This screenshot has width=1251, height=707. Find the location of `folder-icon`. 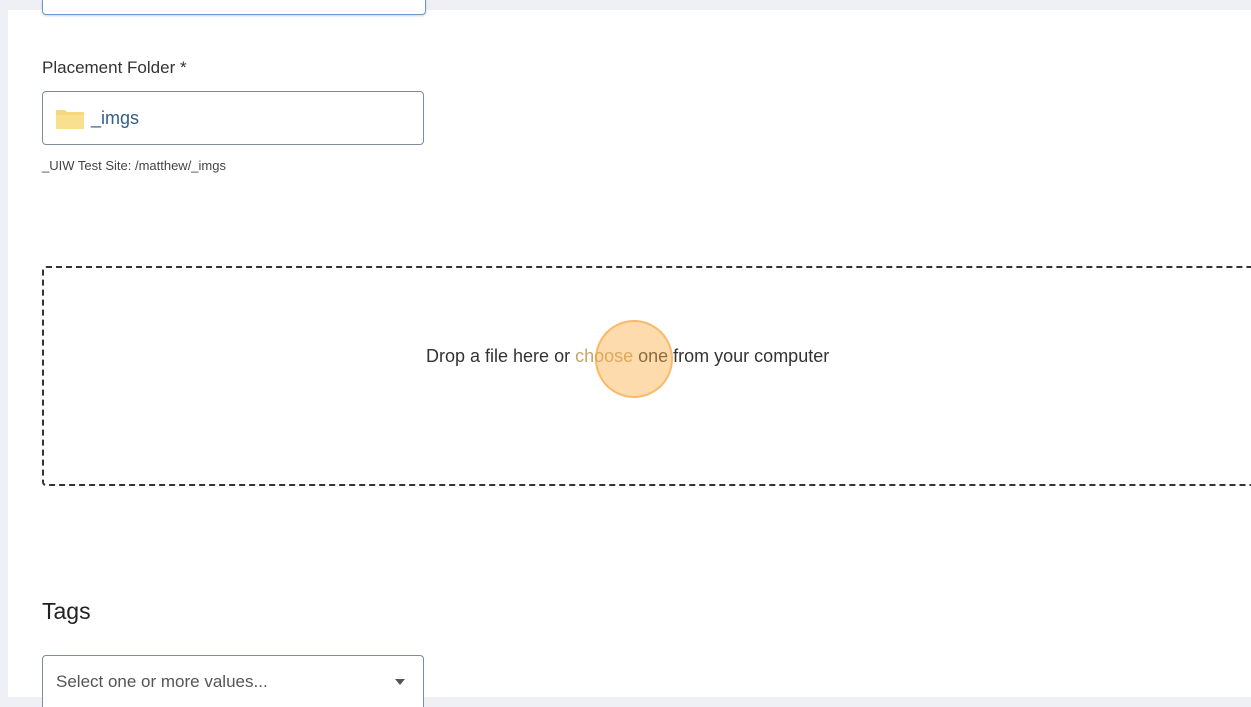

folder-icon is located at coordinates (70, 119).